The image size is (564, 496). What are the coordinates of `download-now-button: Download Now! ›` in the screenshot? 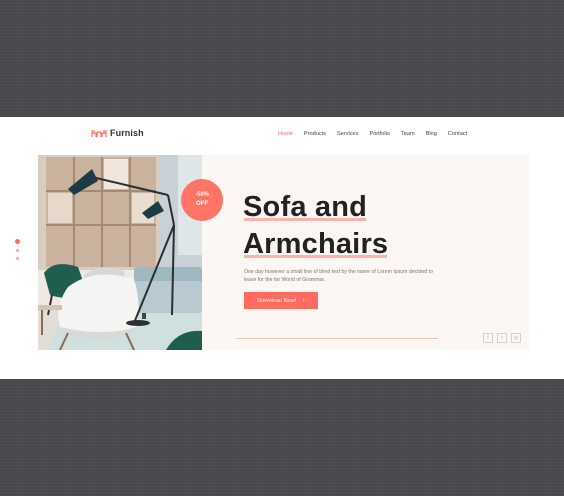 It's located at (281, 300).